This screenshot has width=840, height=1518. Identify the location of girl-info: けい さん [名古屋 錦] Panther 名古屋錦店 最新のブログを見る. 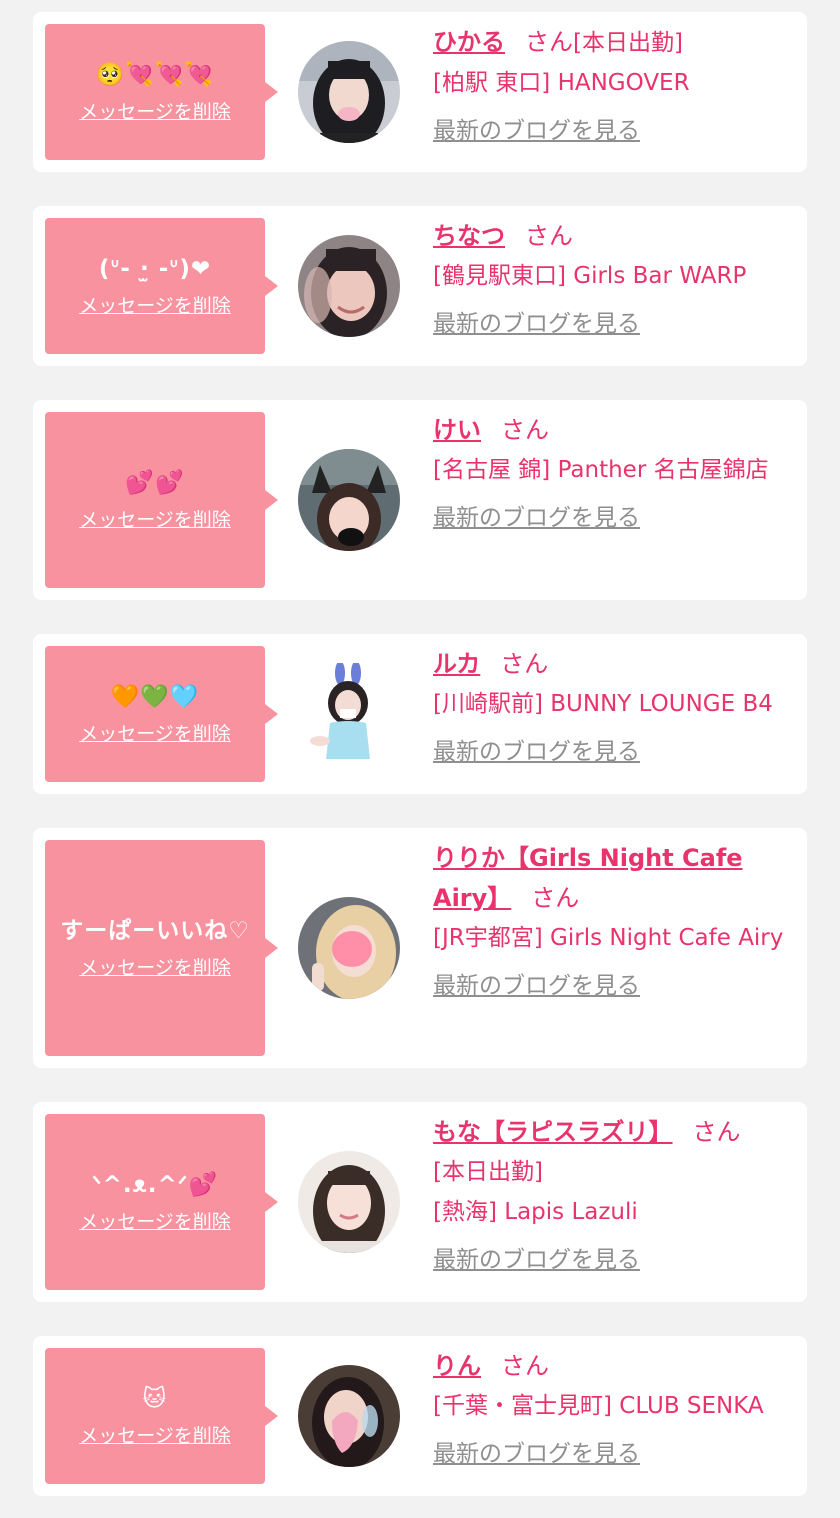
(616, 471).